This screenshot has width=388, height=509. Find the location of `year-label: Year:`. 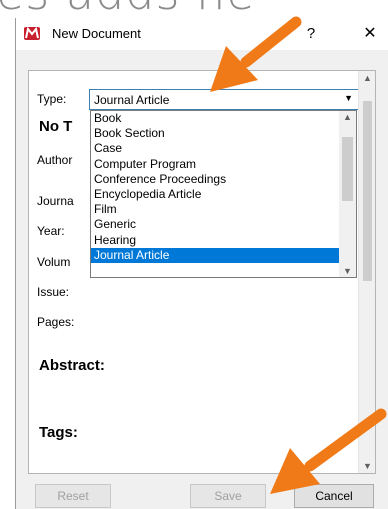

year-label: Year: is located at coordinates (51, 231).